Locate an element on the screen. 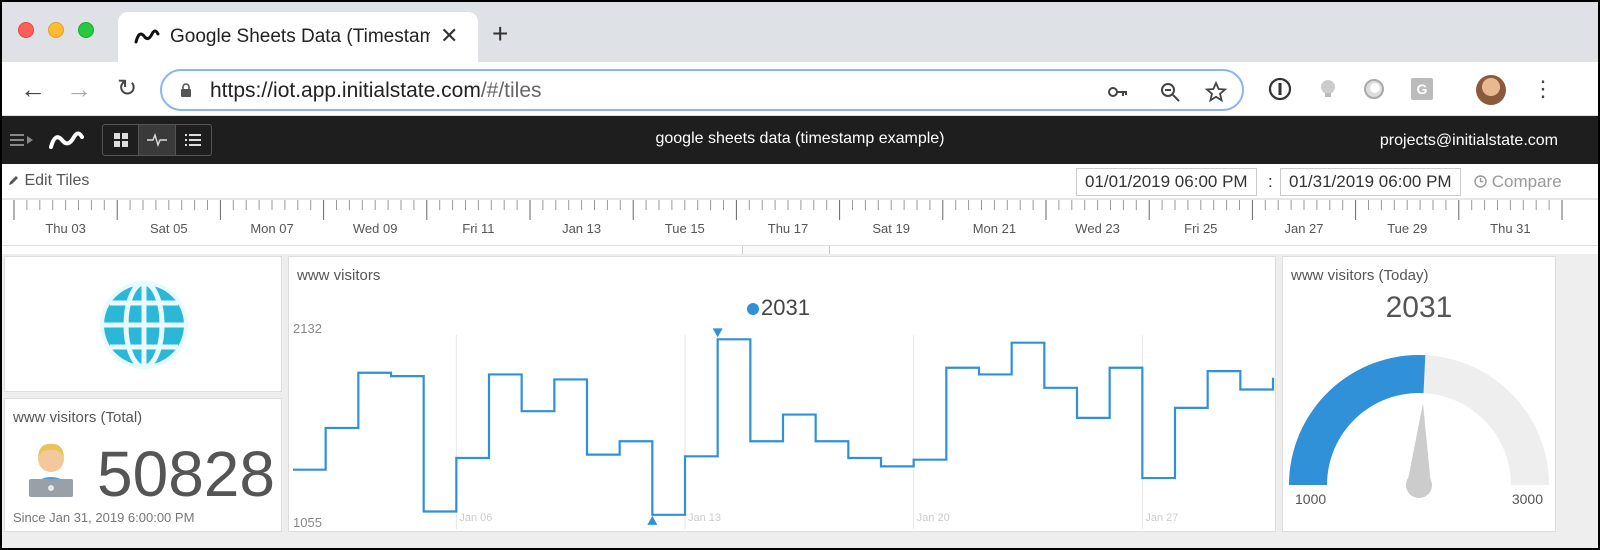  globe-icon is located at coordinates (144, 325).